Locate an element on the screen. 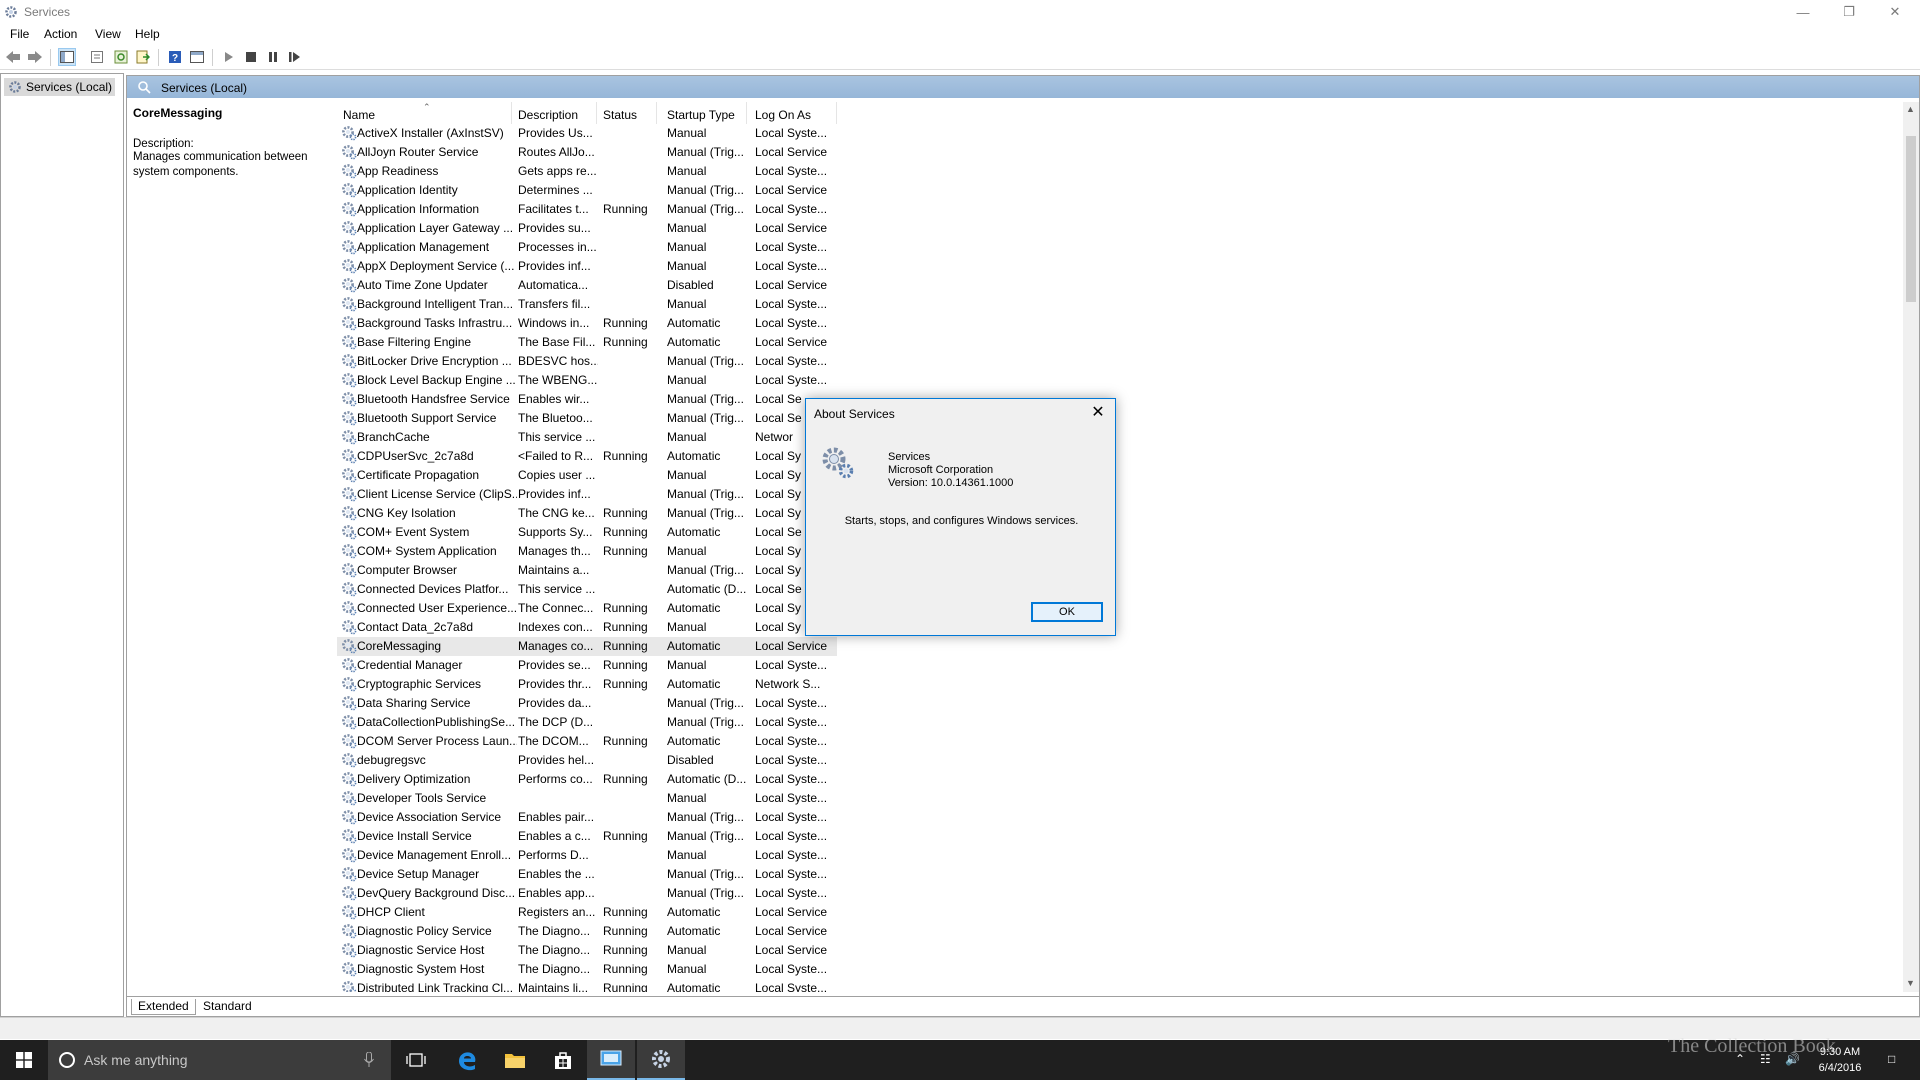 Image resolution: width=1920 pixels, height=1080 pixels. vertical-scrollbar: ▲ ▼ is located at coordinates (1911, 547).